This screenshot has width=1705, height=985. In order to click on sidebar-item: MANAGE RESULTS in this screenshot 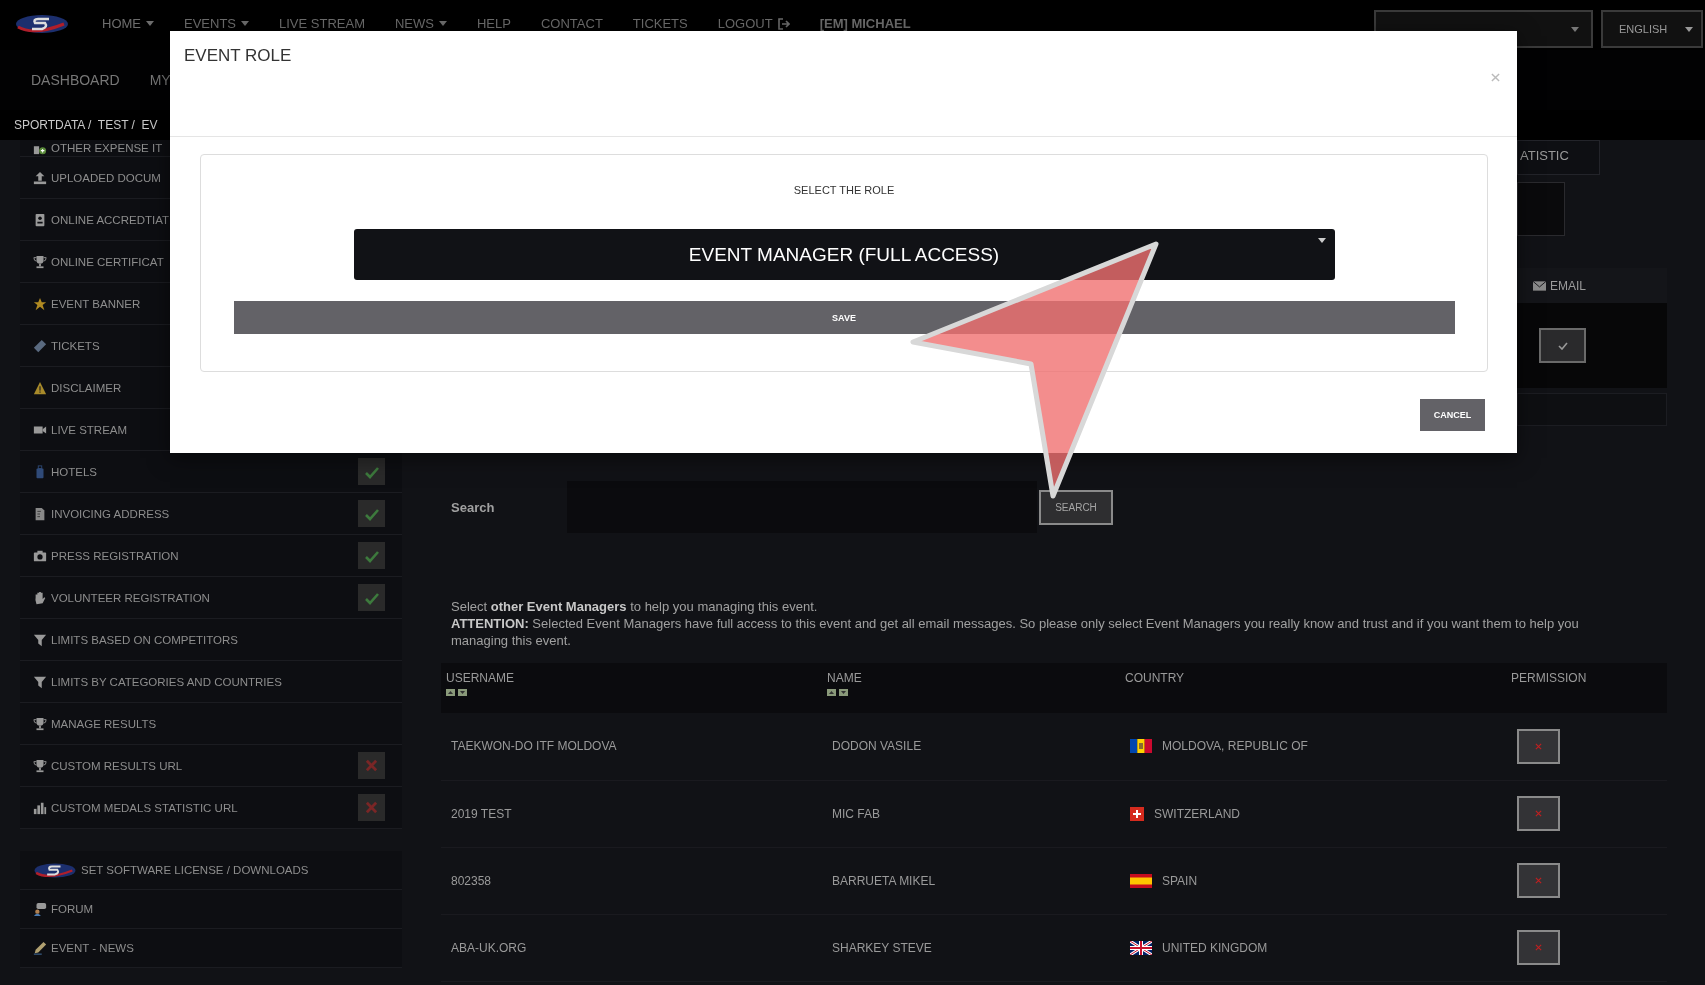, I will do `click(211, 724)`.